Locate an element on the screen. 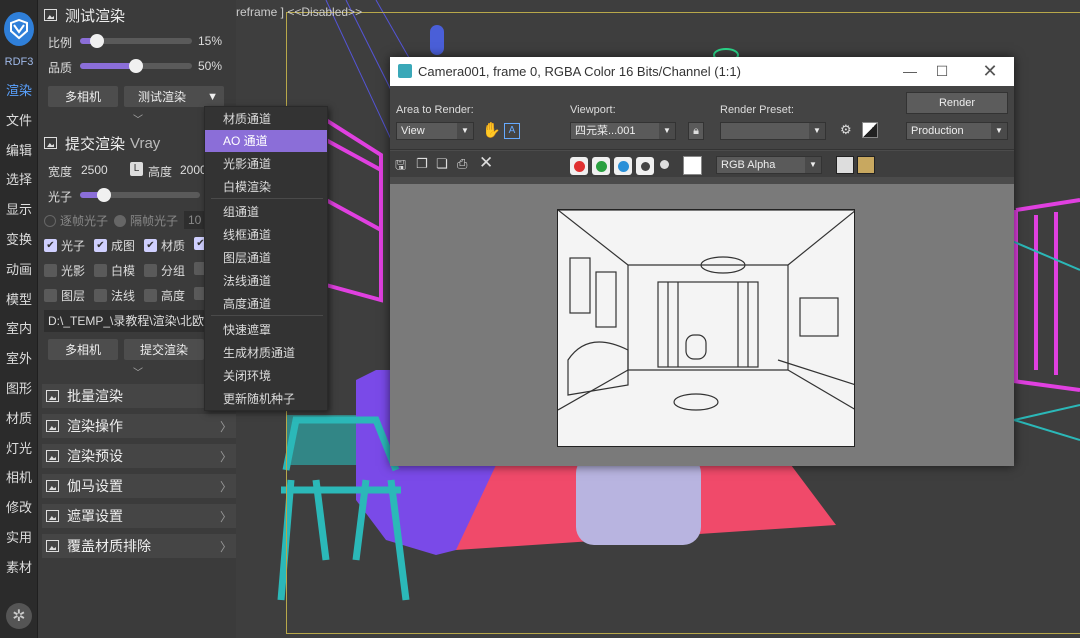  red-channel-toggle is located at coordinates (579, 166).